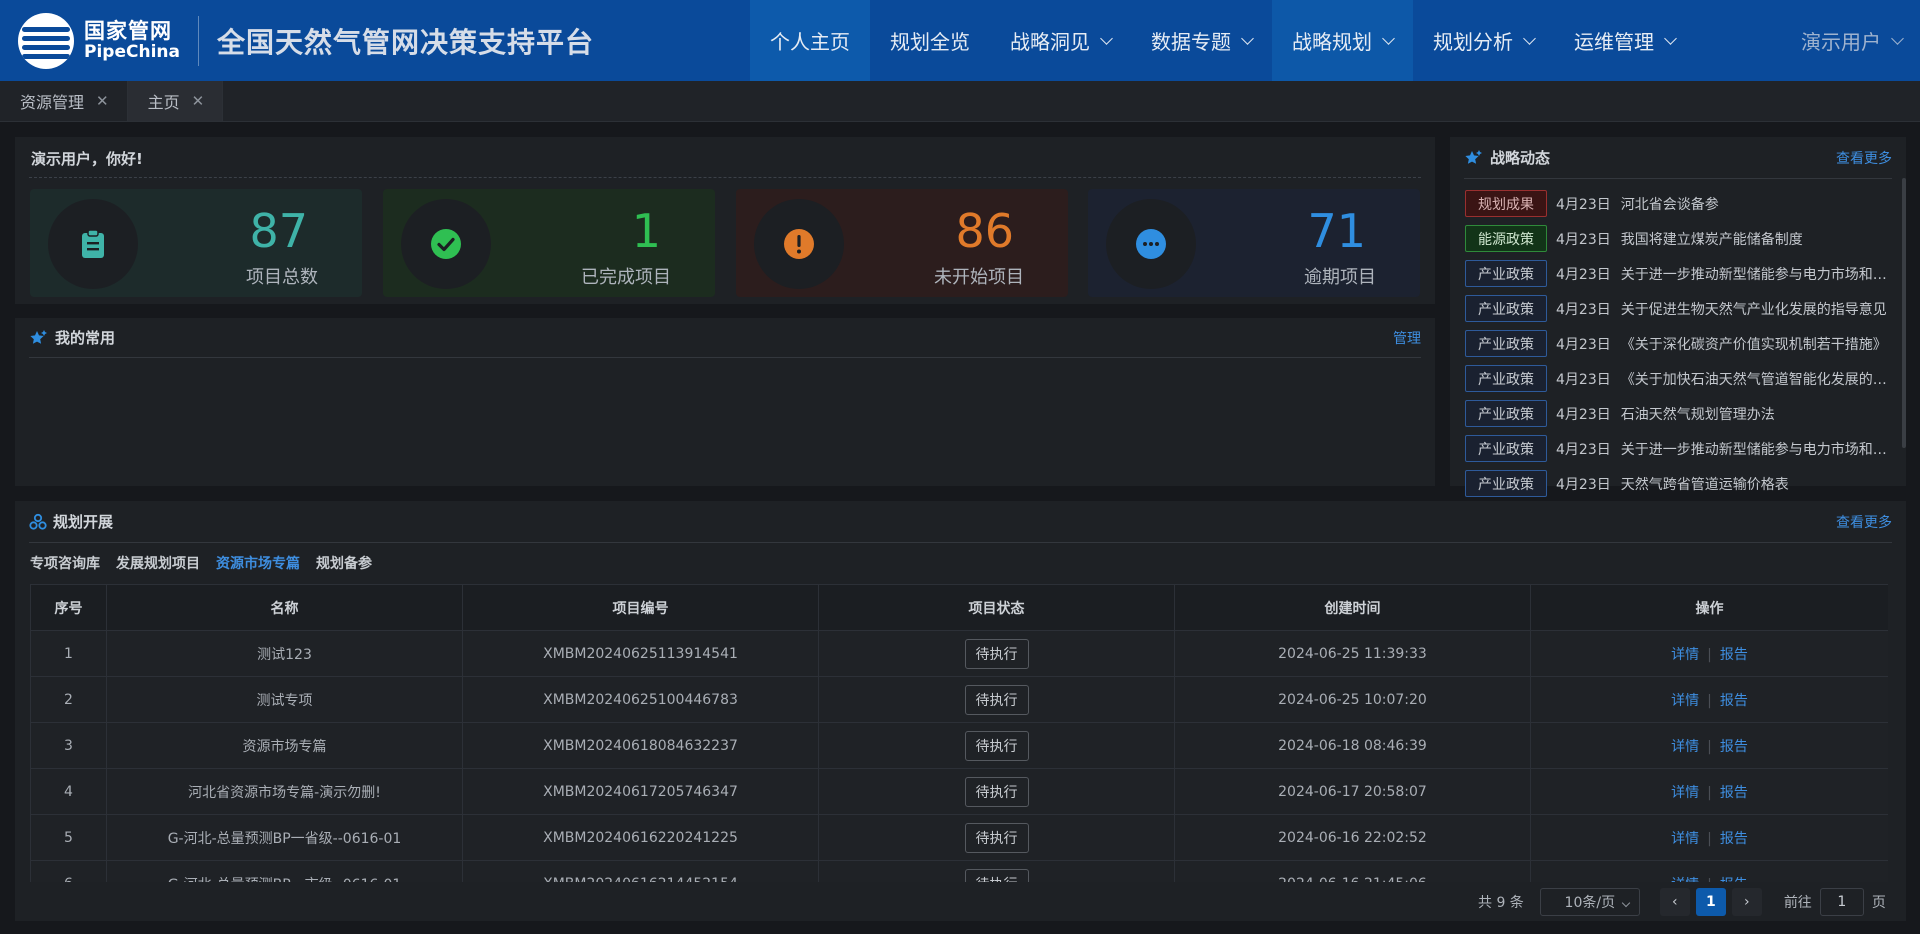  I want to click on more-circle-icon, so click(1151, 244).